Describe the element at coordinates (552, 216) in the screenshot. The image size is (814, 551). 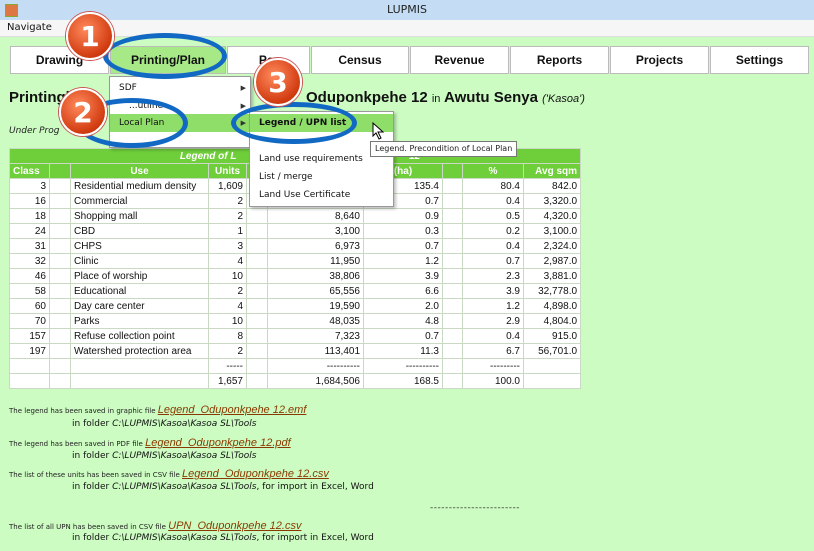
I see `cell-avg: 4,320.0` at that location.